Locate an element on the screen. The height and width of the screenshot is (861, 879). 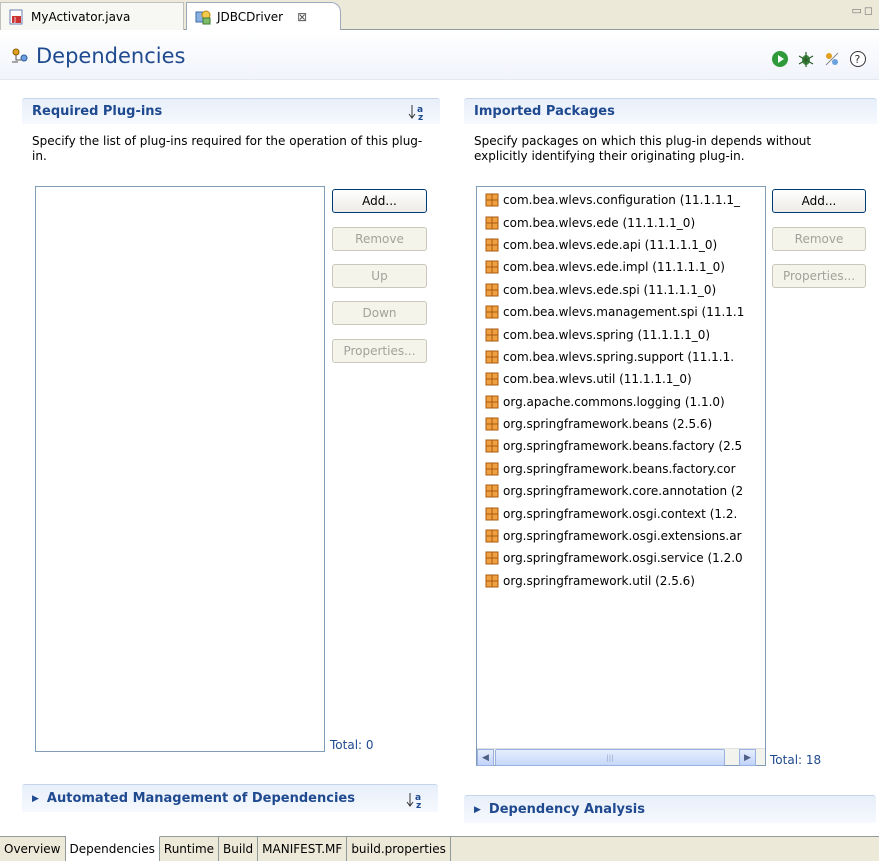
package-name: org.apache.commons.logging (1.1.0) is located at coordinates (614, 401).